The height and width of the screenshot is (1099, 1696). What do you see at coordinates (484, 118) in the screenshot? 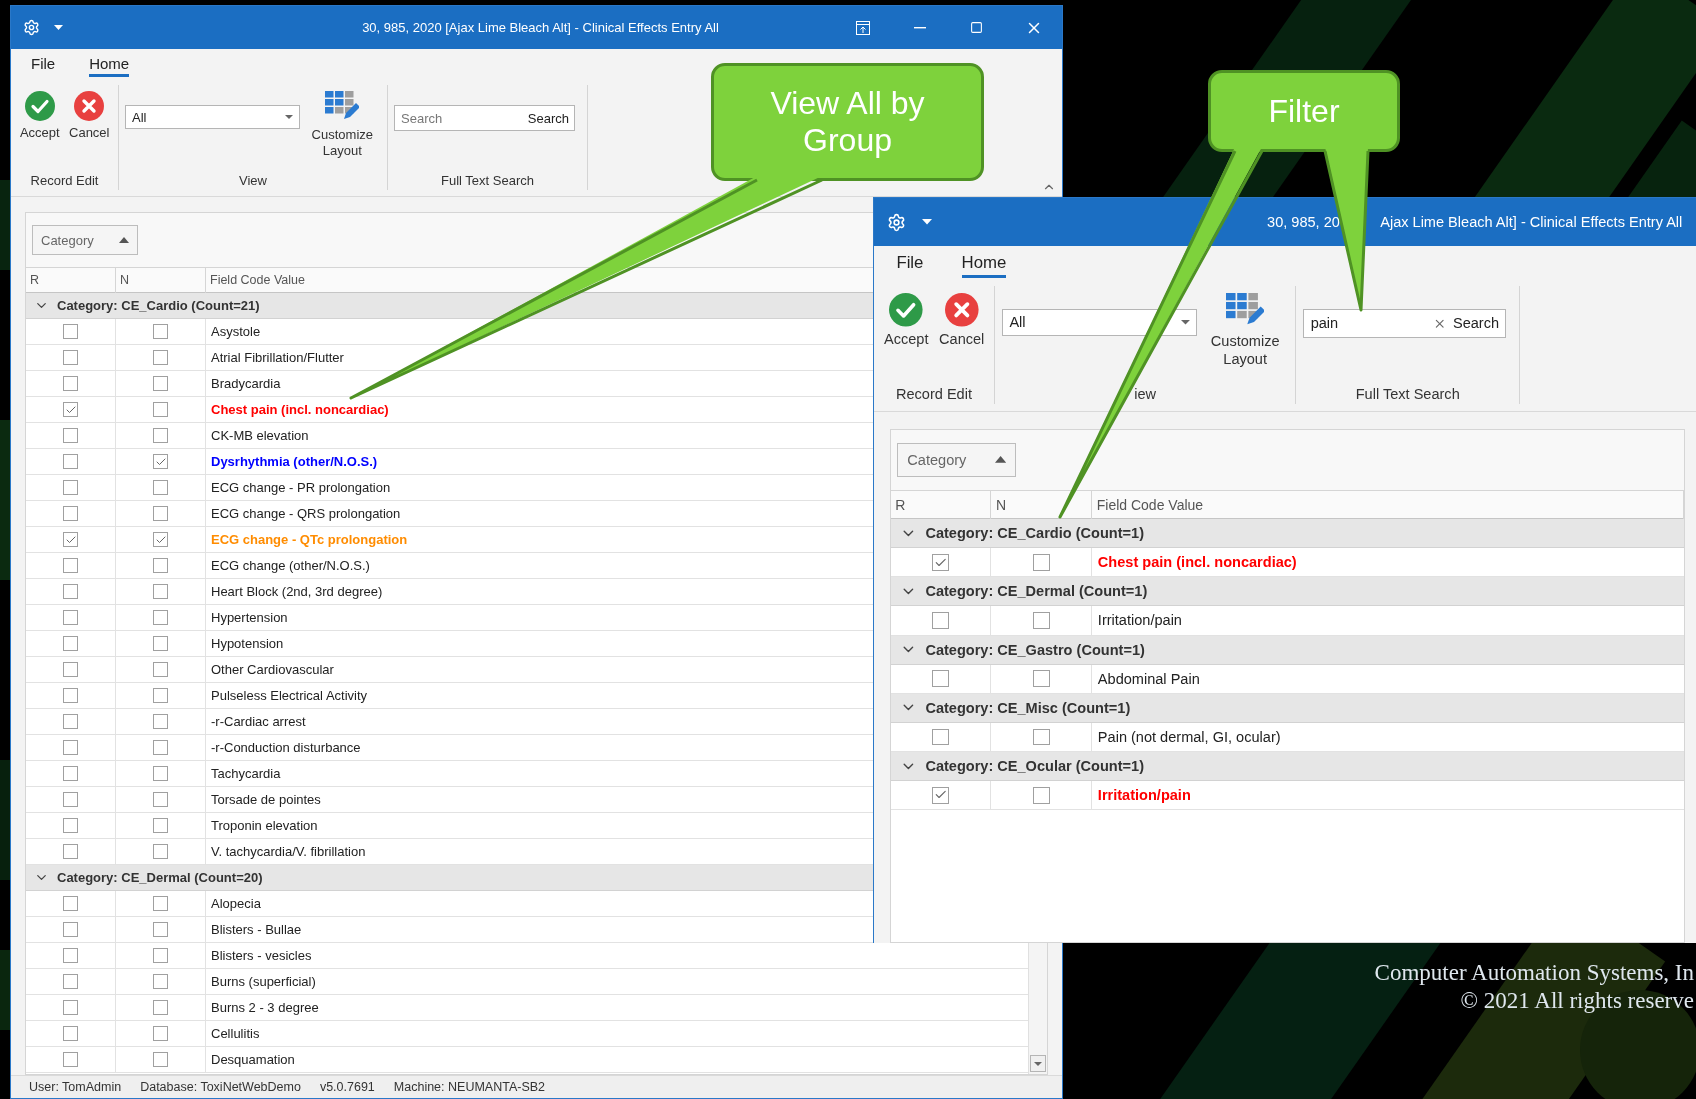
I see `search-field: Search Search` at bounding box center [484, 118].